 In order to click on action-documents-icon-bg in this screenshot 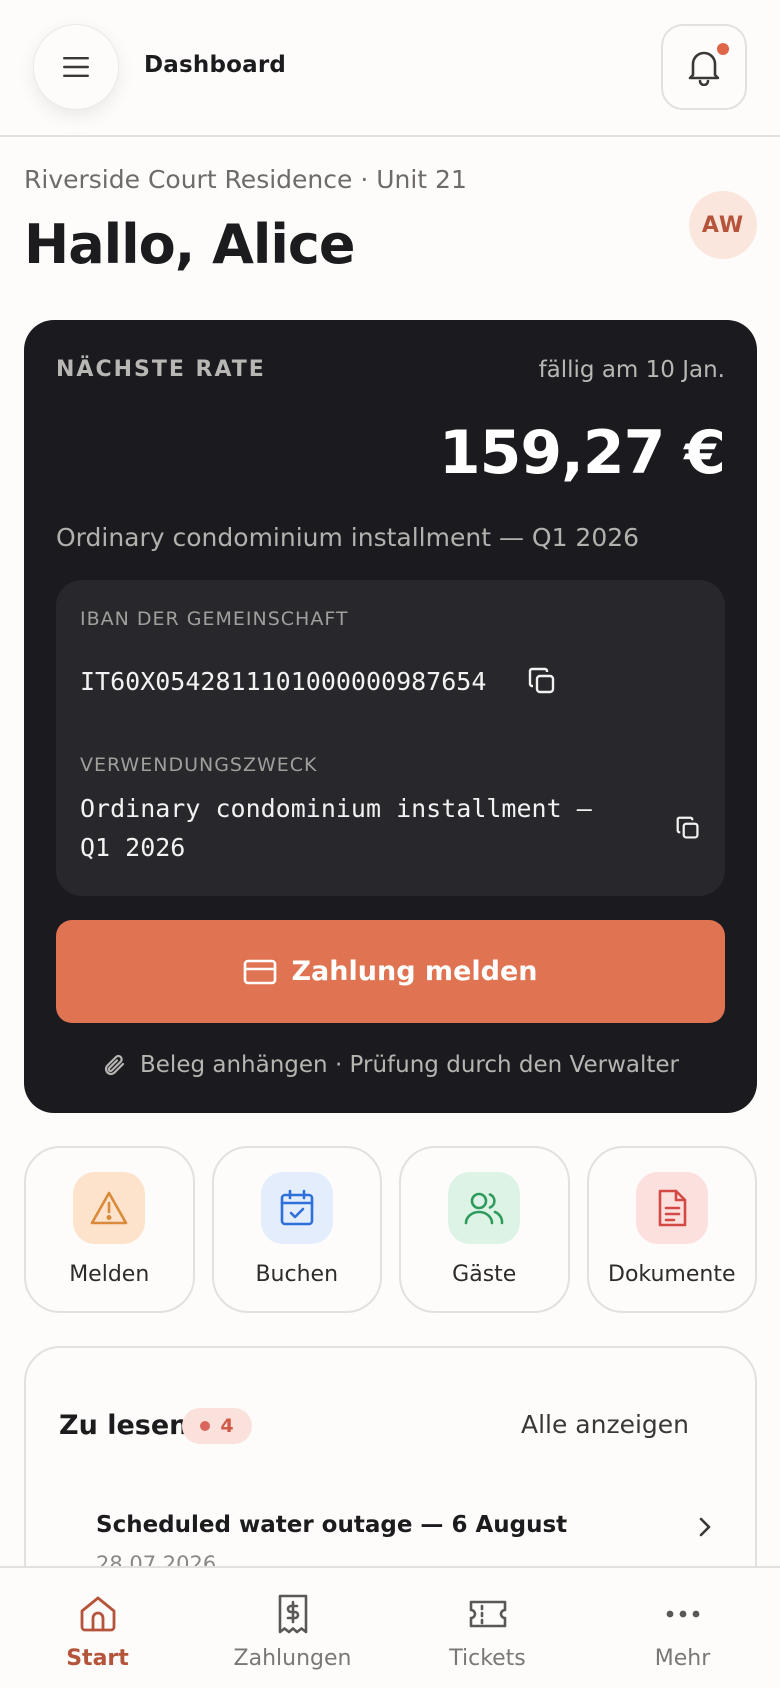, I will do `click(671, 1208)`.